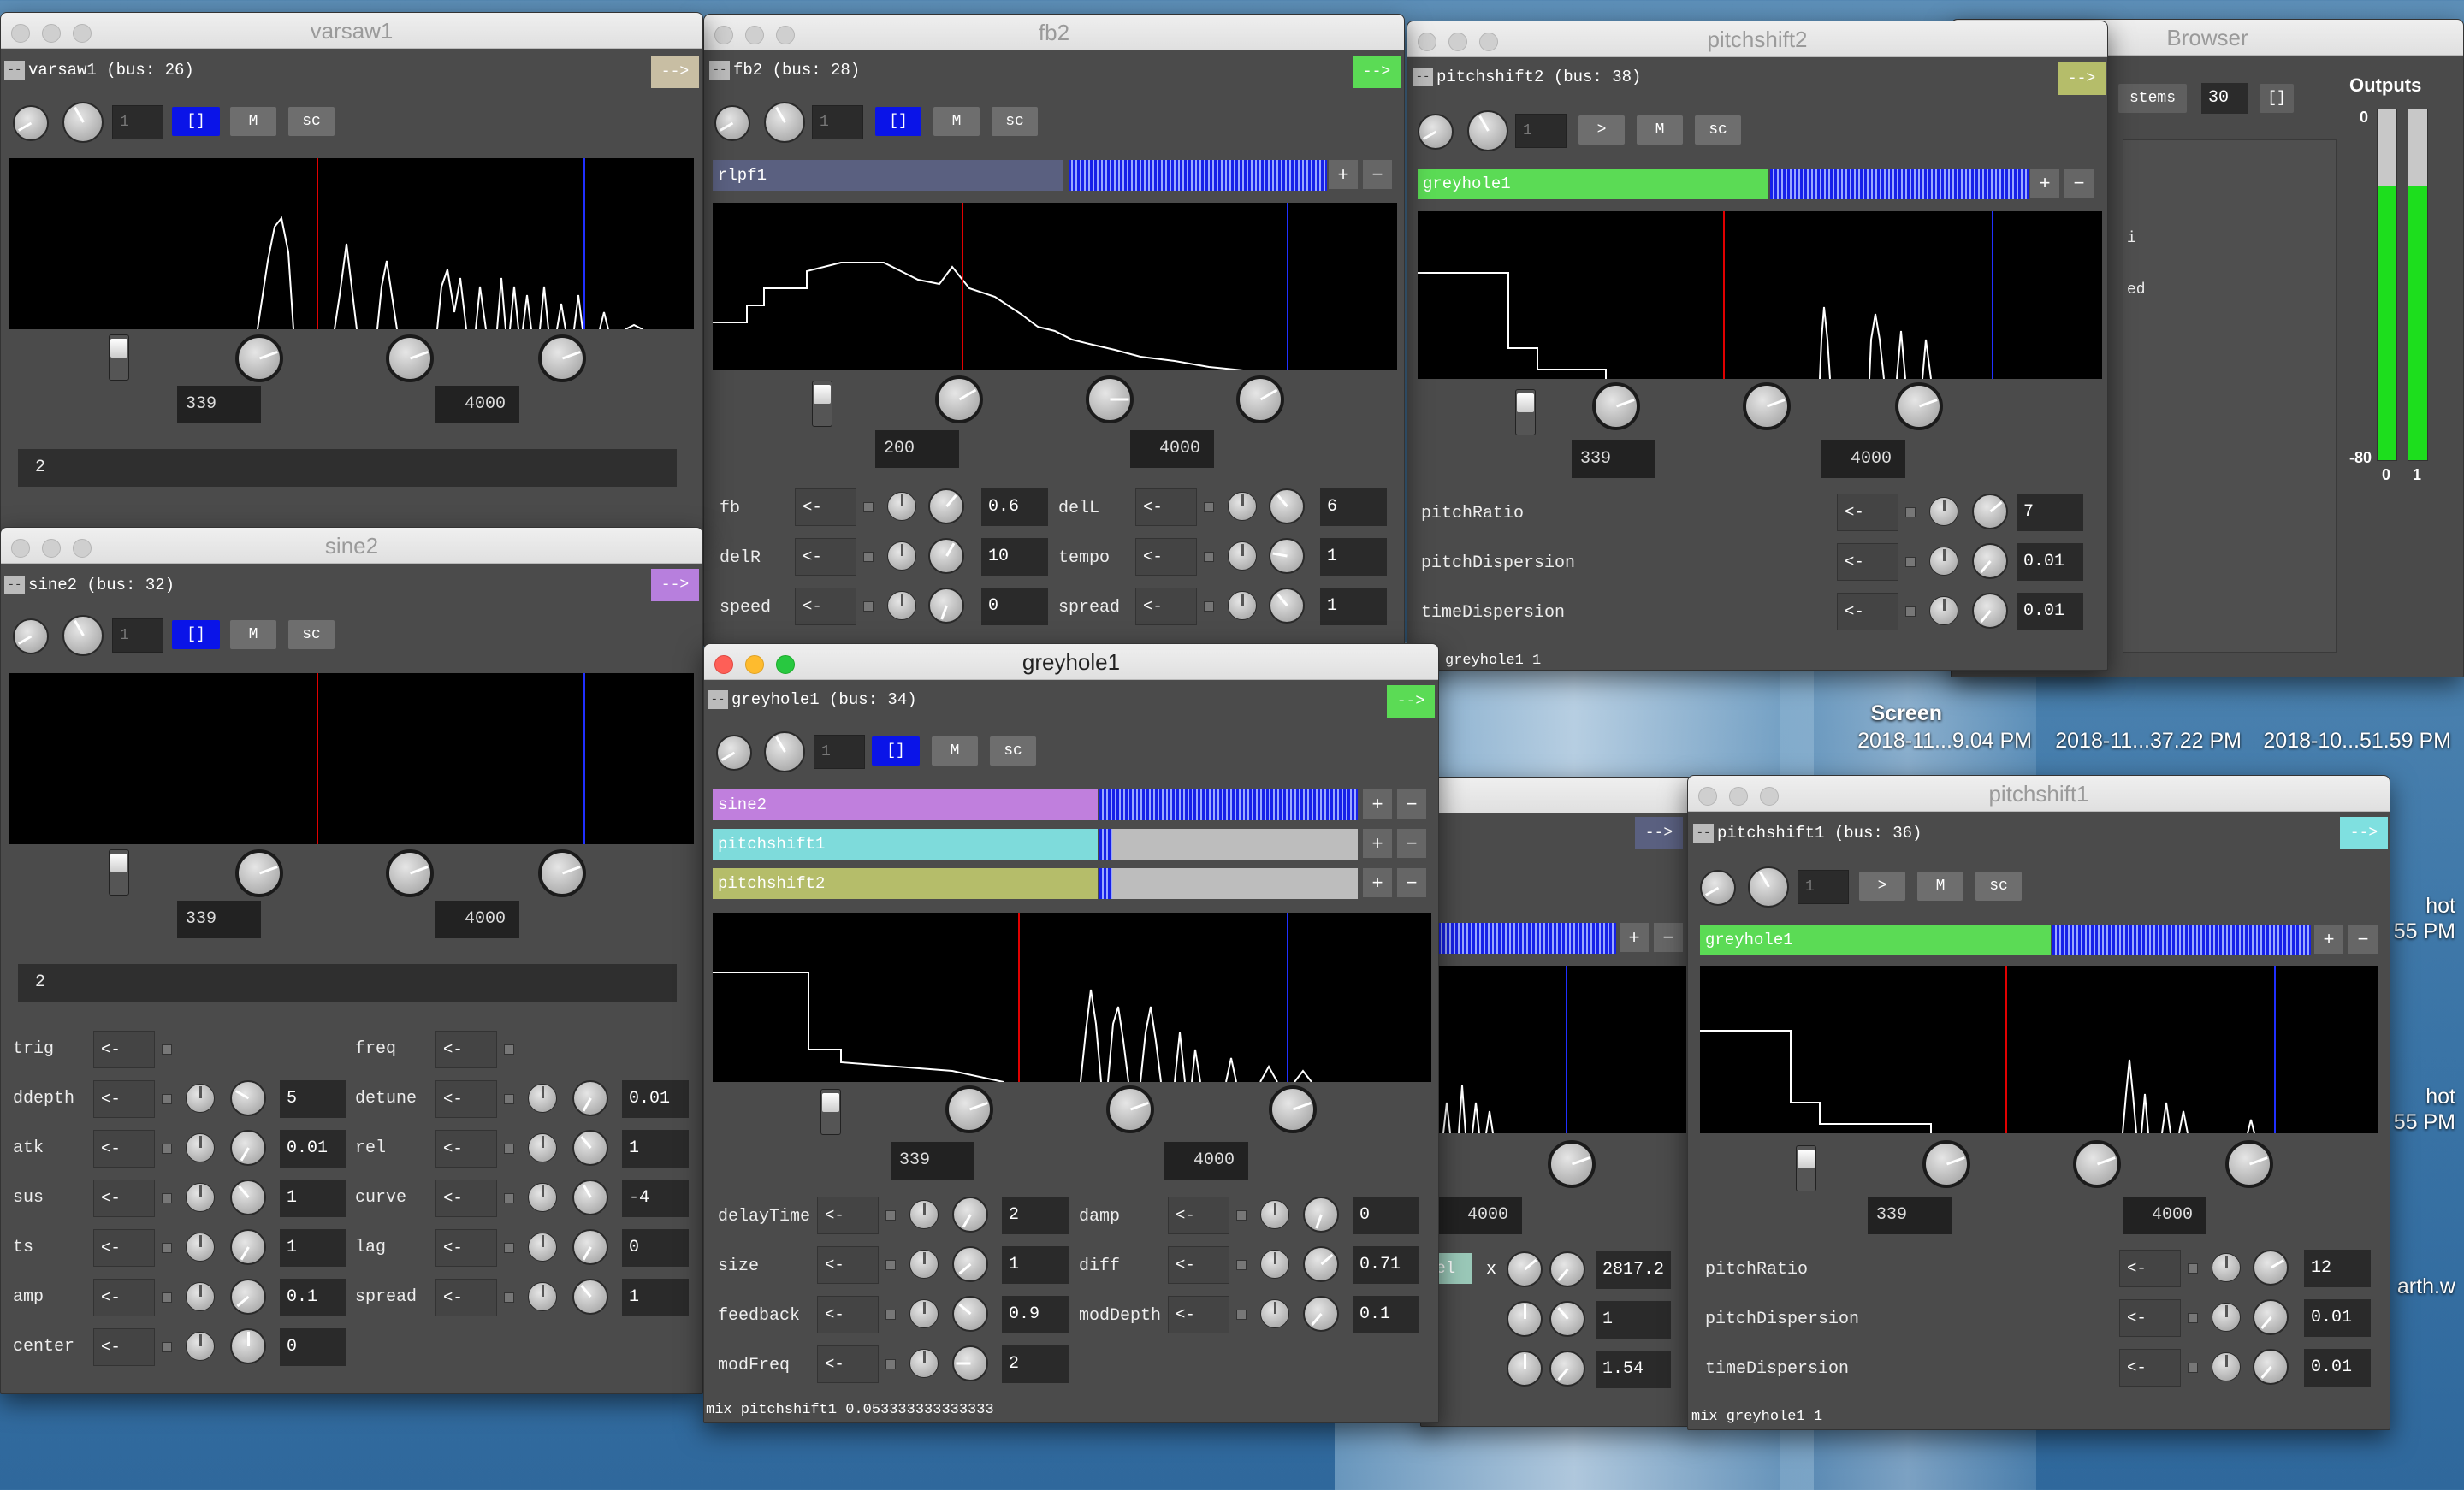 This screenshot has width=2464, height=1490. What do you see at coordinates (2050, 512) in the screenshot?
I see `param-value-pitchratio: 7` at bounding box center [2050, 512].